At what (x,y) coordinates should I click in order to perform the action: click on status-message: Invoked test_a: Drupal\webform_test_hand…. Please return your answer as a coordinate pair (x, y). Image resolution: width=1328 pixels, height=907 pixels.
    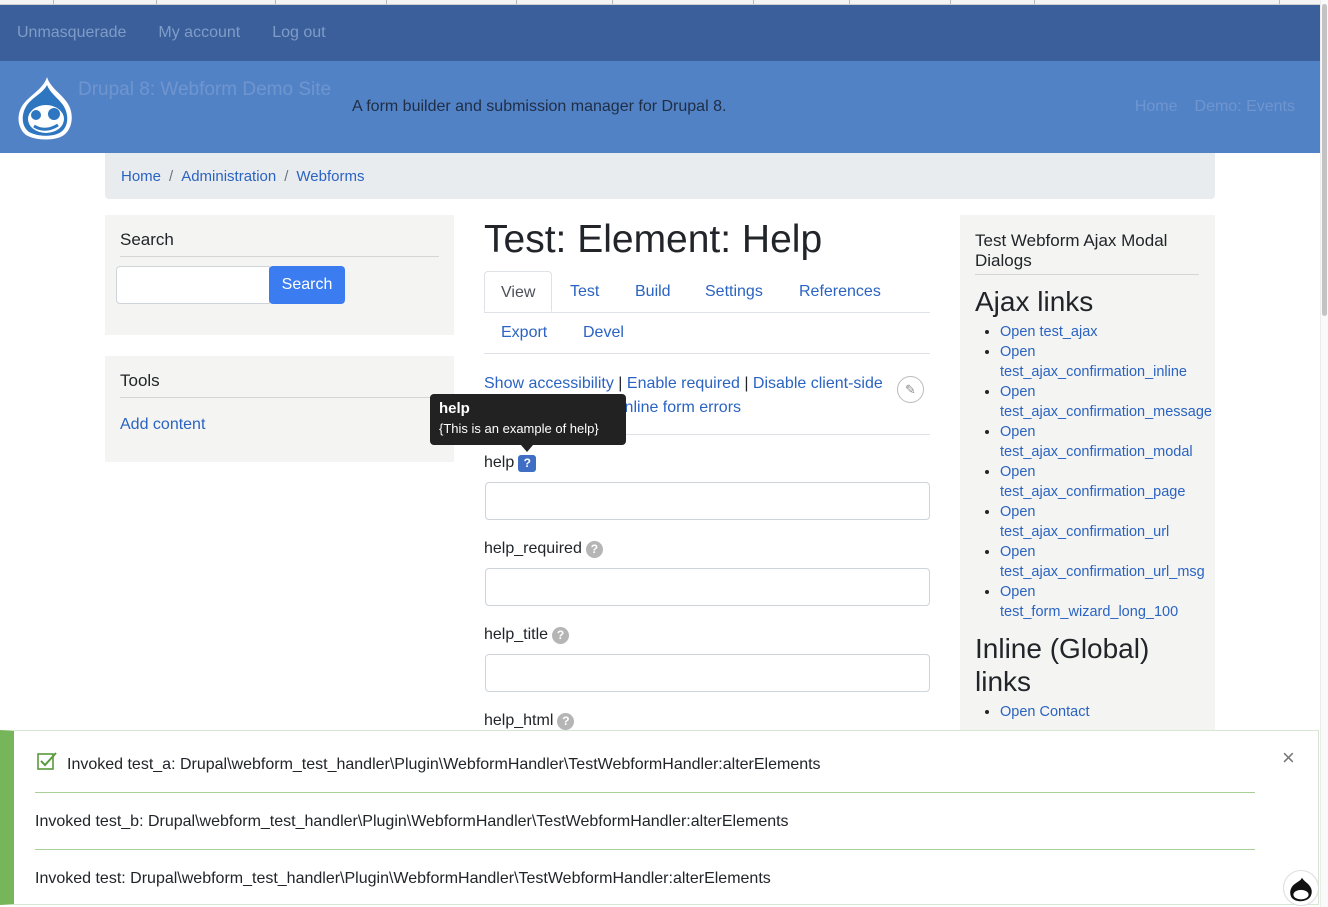
    Looking at the image, I should click on (444, 764).